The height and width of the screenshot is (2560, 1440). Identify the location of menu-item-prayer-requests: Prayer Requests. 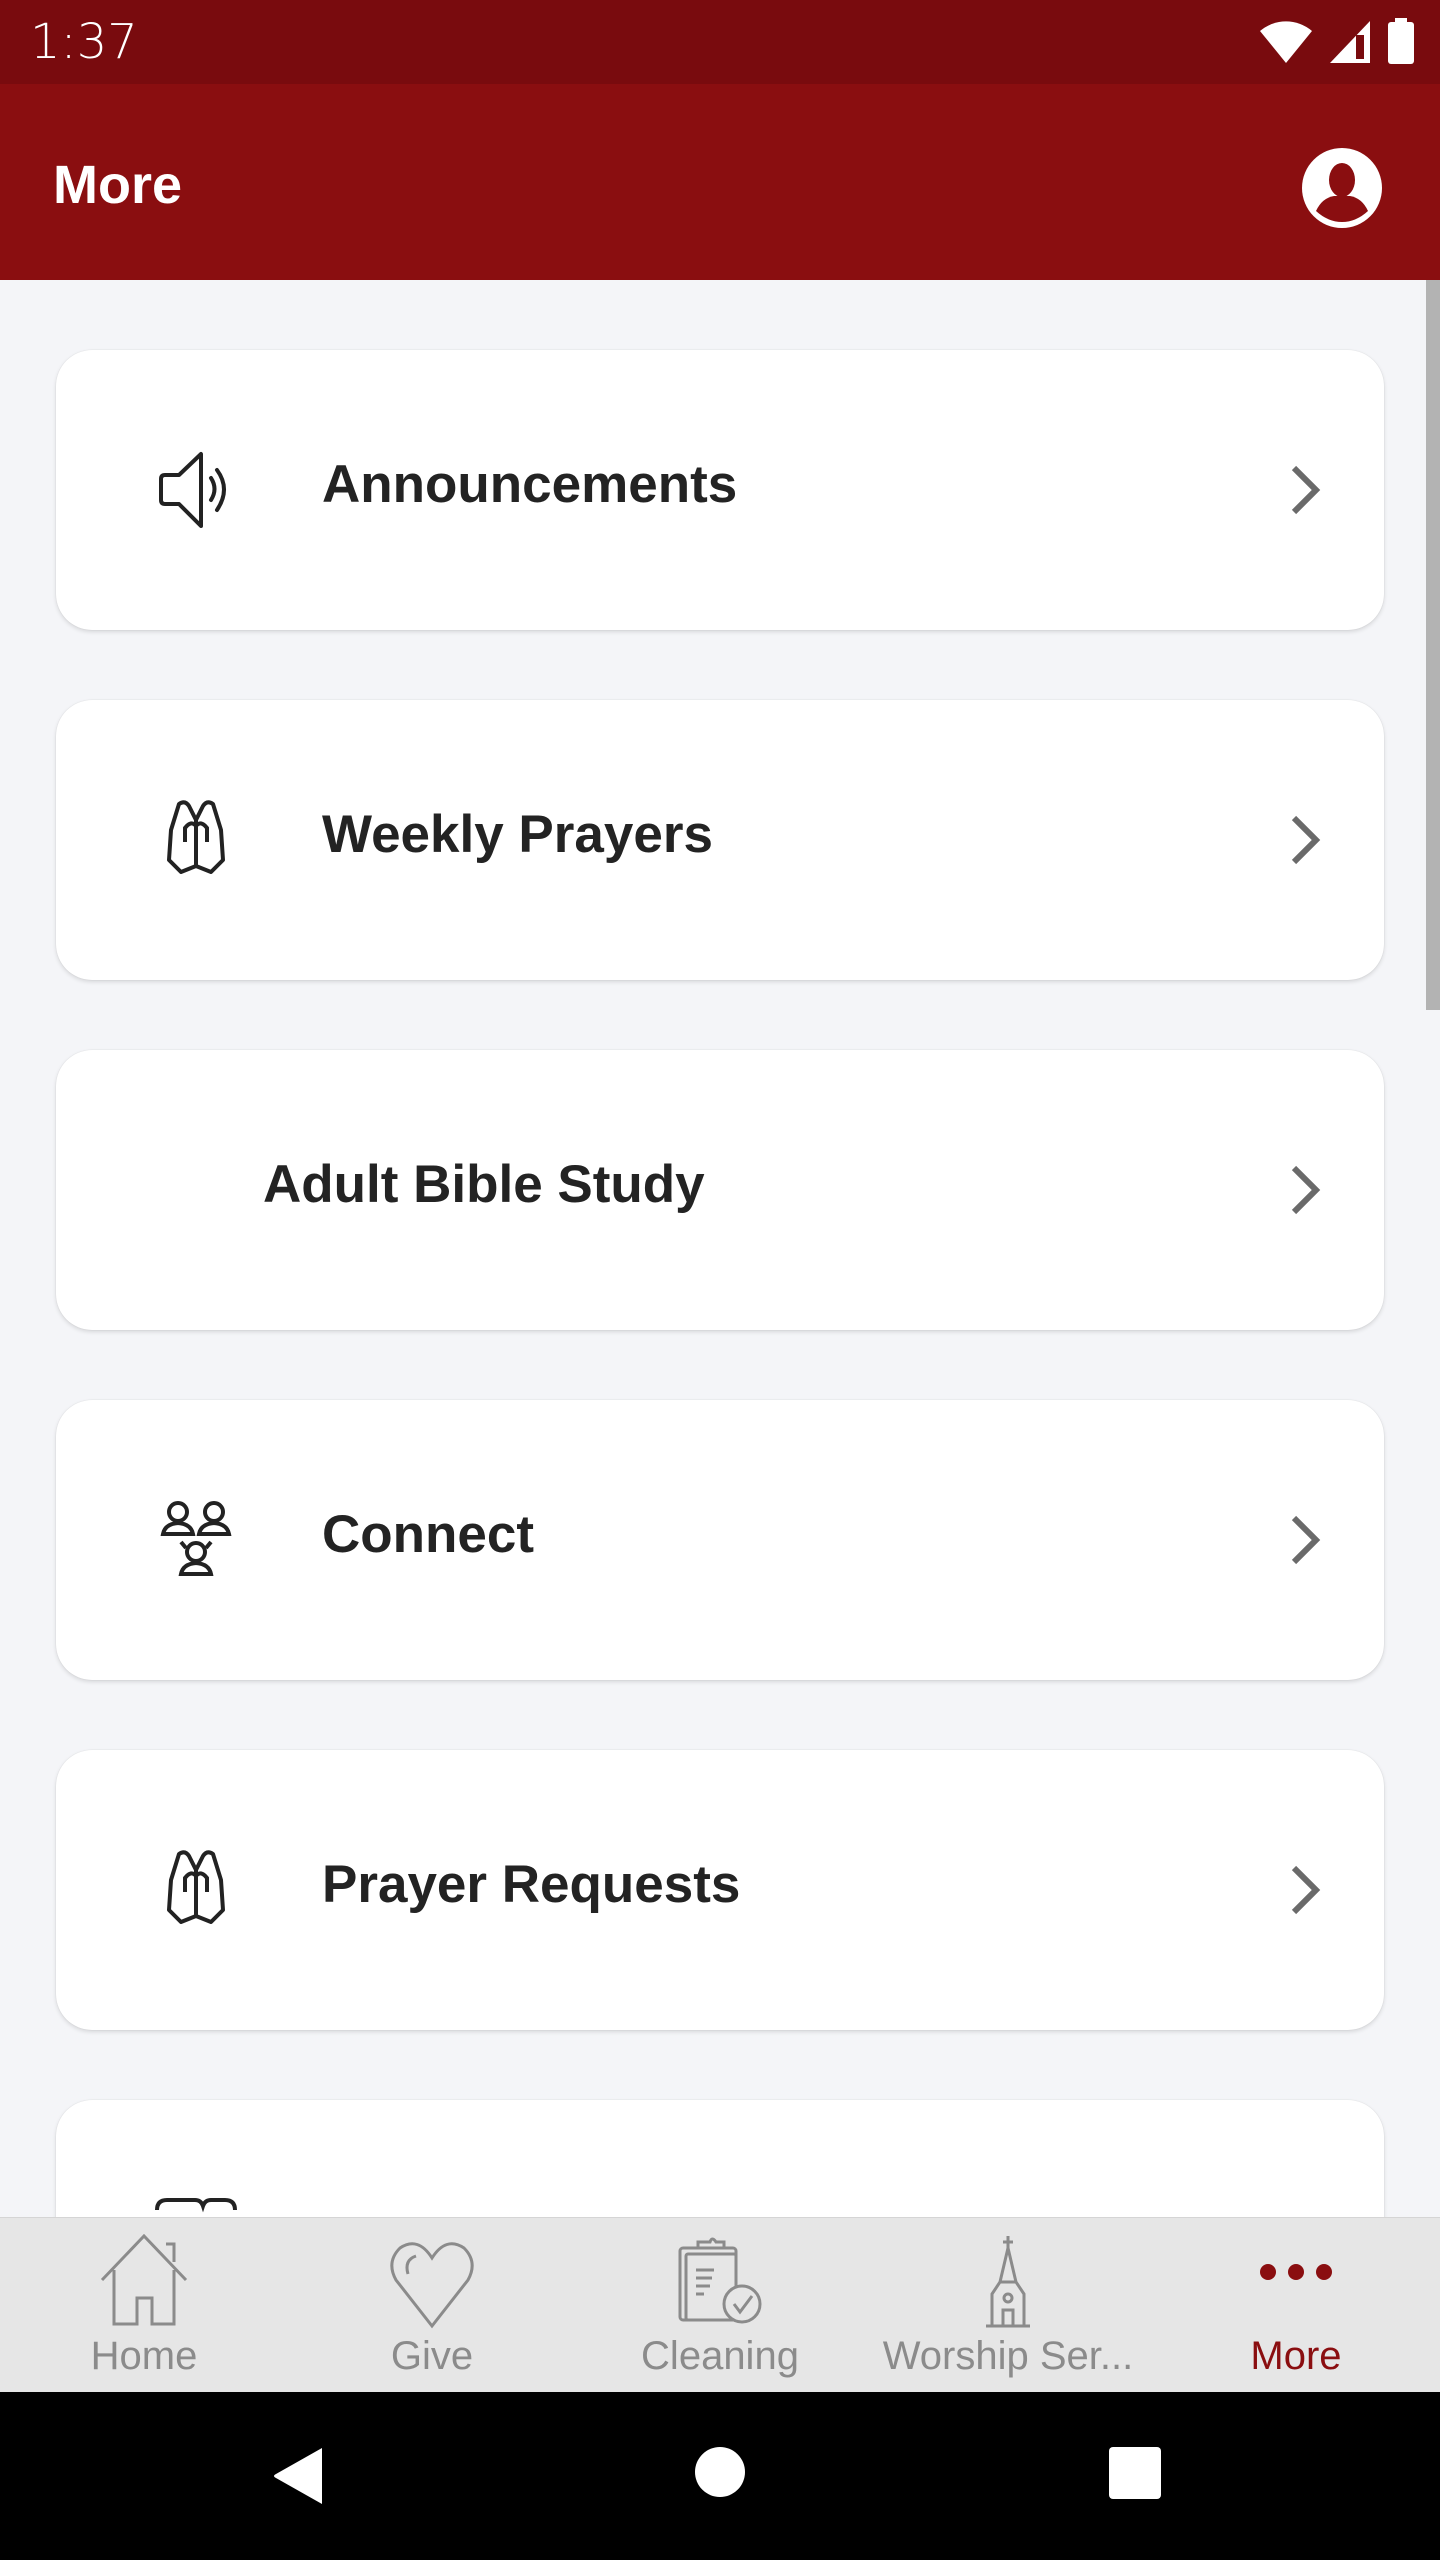
(720, 1890).